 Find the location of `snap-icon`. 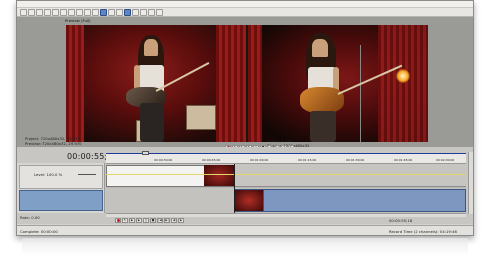

snap-icon is located at coordinates (103, 12).